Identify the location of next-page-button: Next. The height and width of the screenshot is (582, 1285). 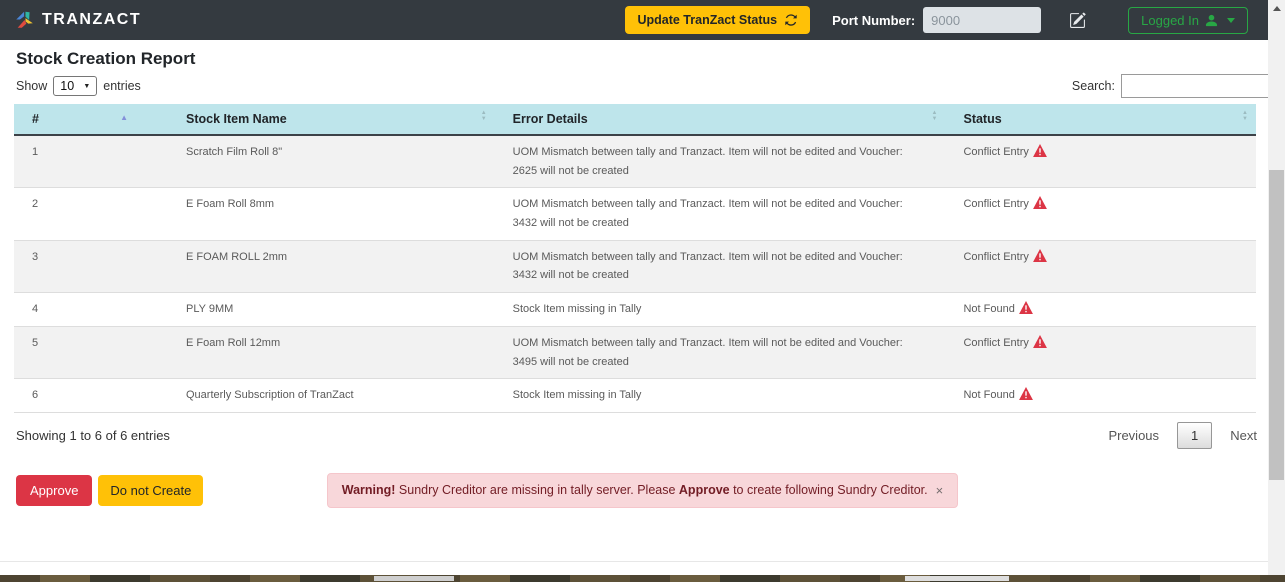
(1243, 435).